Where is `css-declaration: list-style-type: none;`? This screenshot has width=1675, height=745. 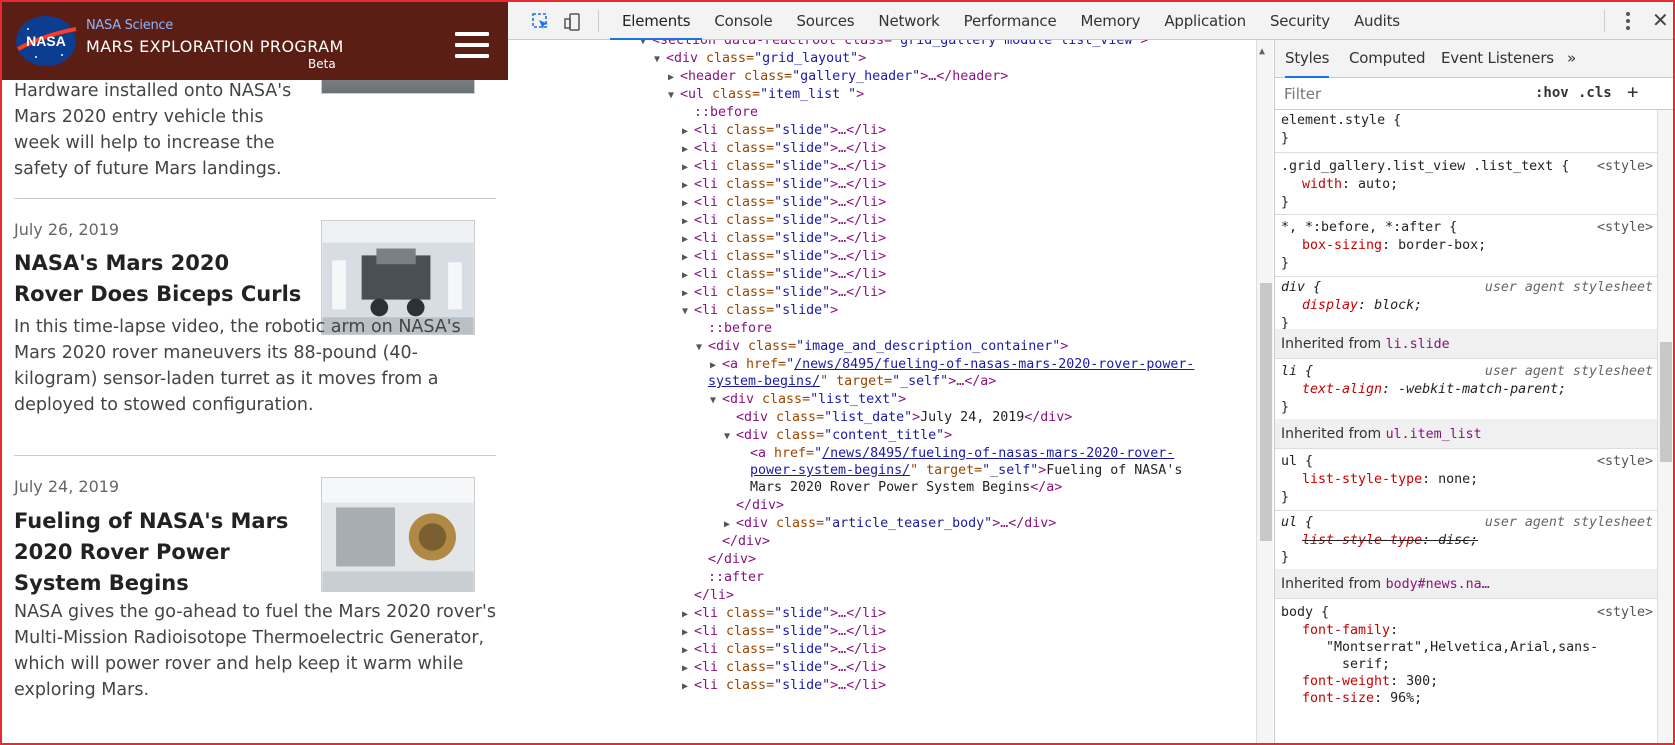
css-declaration: list-style-type: none; is located at coordinates (1390, 479).